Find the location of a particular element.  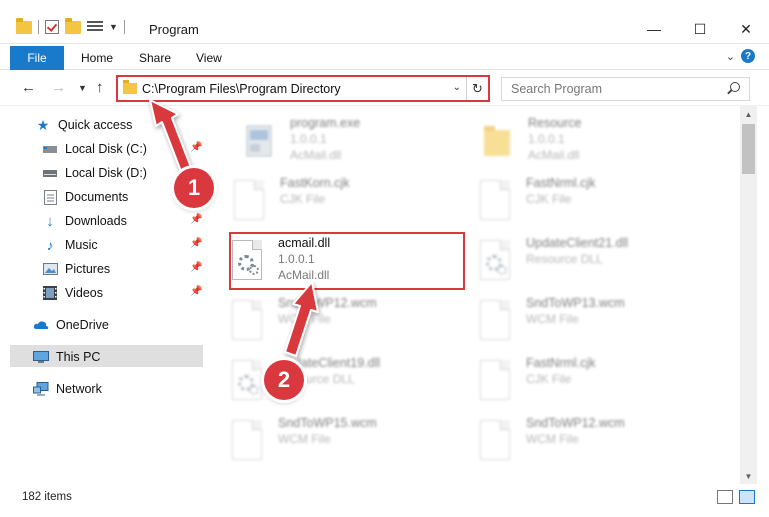

customize-toolbar-icon: ▼ is located at coordinates (113, 27).